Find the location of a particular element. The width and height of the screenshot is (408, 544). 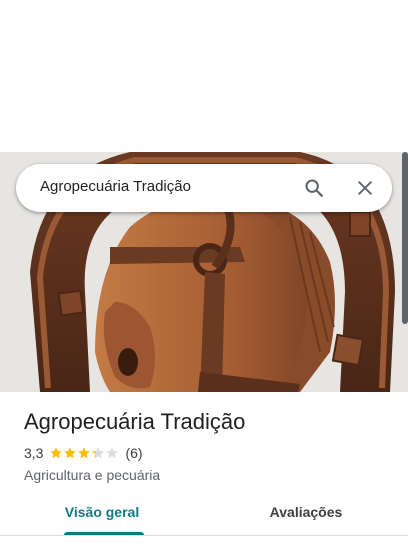

tab-overview: Visão geral is located at coordinates (102, 514).